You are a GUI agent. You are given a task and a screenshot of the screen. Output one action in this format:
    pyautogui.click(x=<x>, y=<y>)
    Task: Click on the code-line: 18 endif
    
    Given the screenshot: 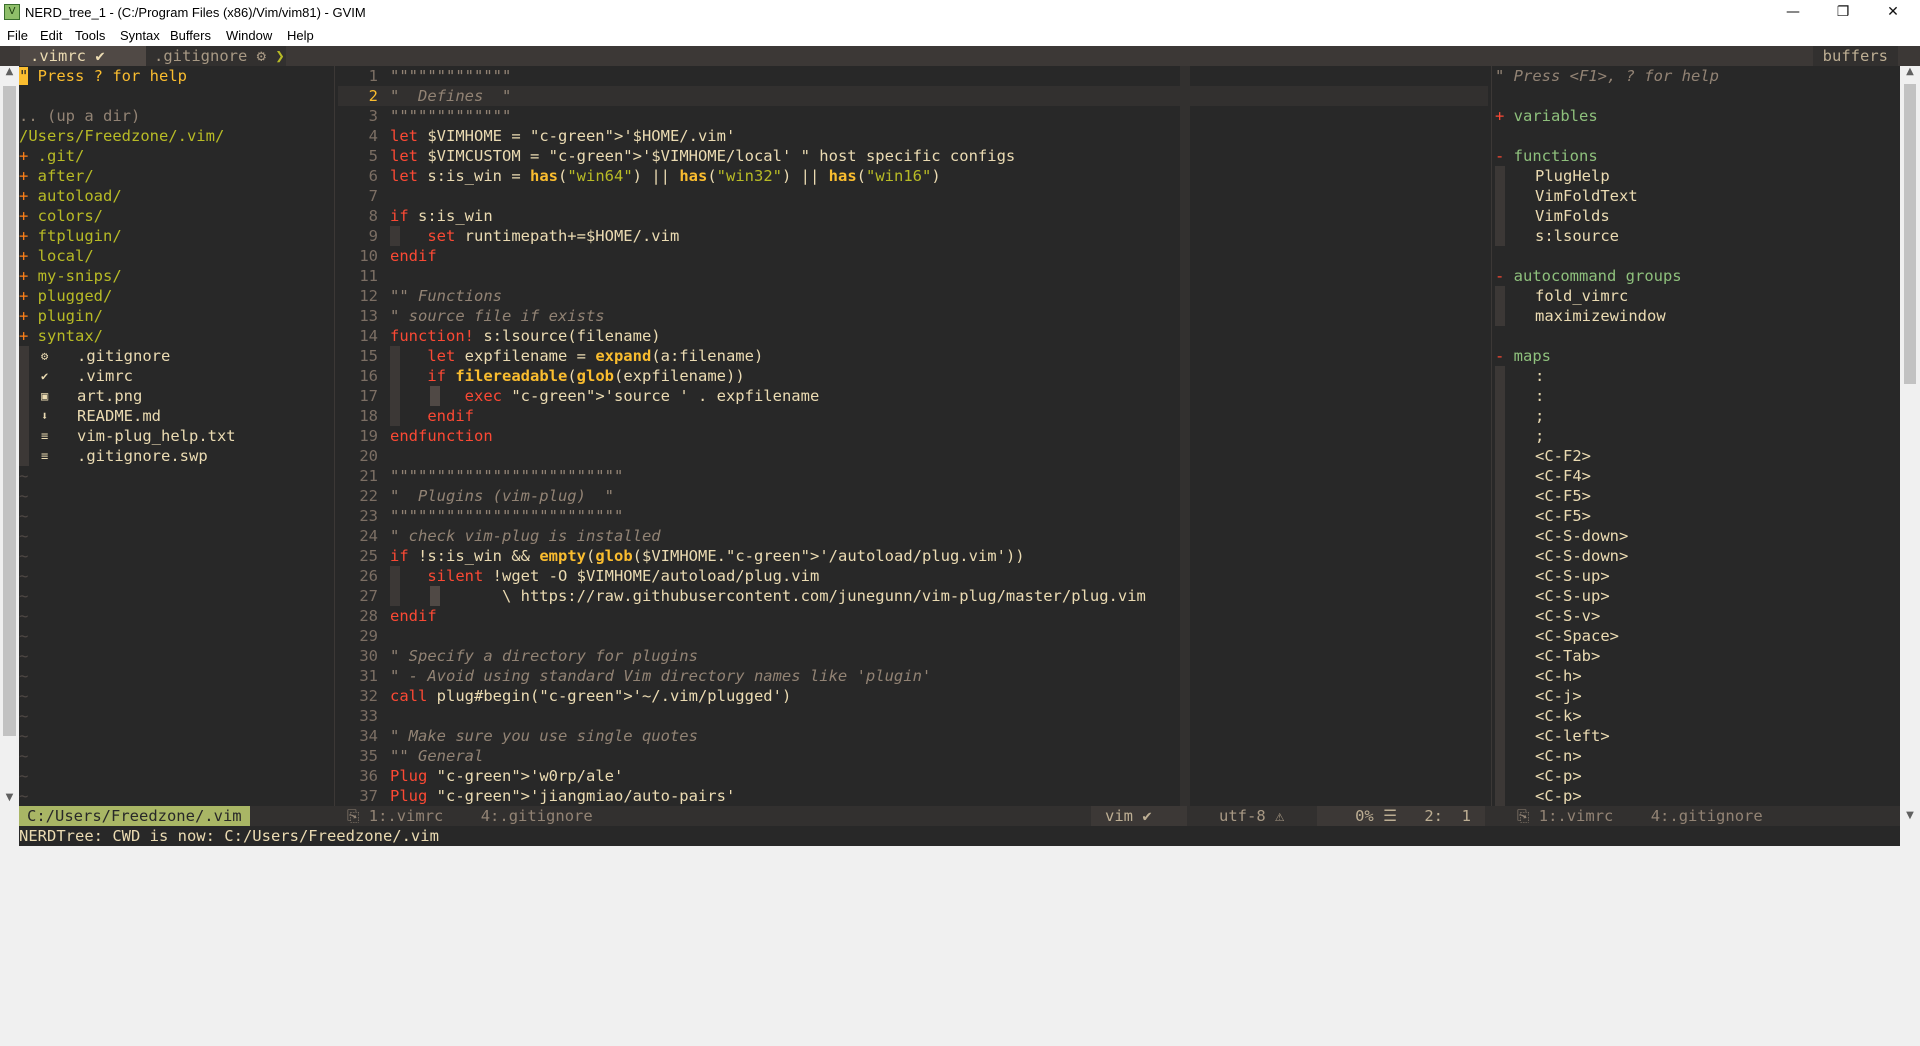 What is the action you would take?
    pyautogui.click(x=913, y=416)
    